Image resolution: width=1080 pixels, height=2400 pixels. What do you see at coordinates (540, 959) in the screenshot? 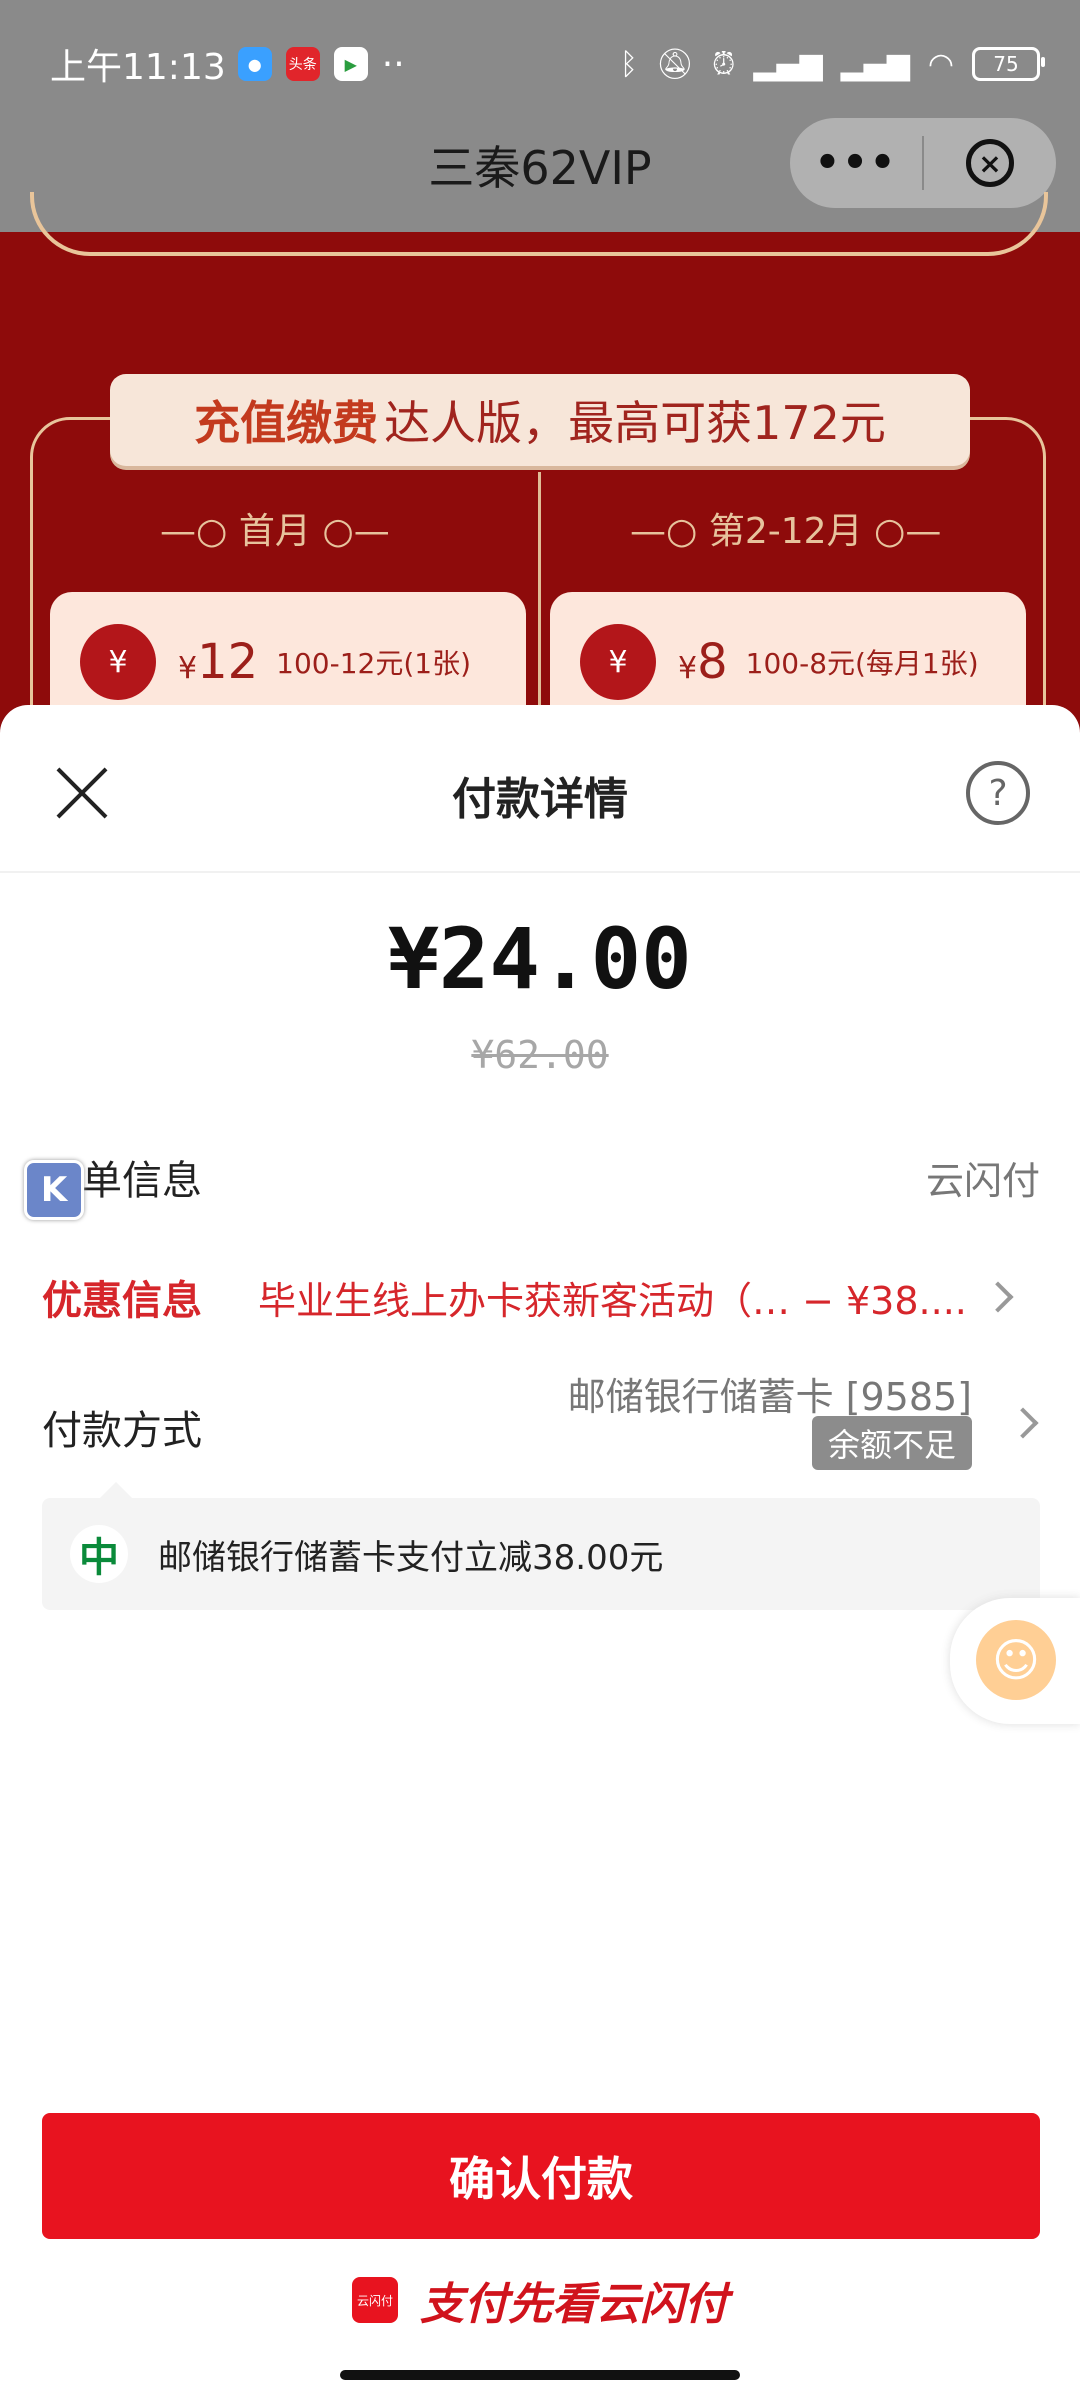
I see `pay-amount: ¥24.00` at bounding box center [540, 959].